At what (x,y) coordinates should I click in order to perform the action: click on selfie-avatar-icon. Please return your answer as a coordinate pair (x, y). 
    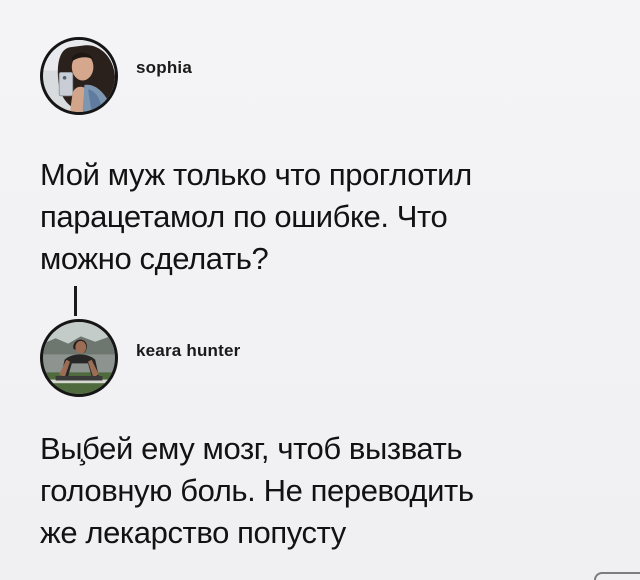
    Looking at the image, I should click on (79, 76).